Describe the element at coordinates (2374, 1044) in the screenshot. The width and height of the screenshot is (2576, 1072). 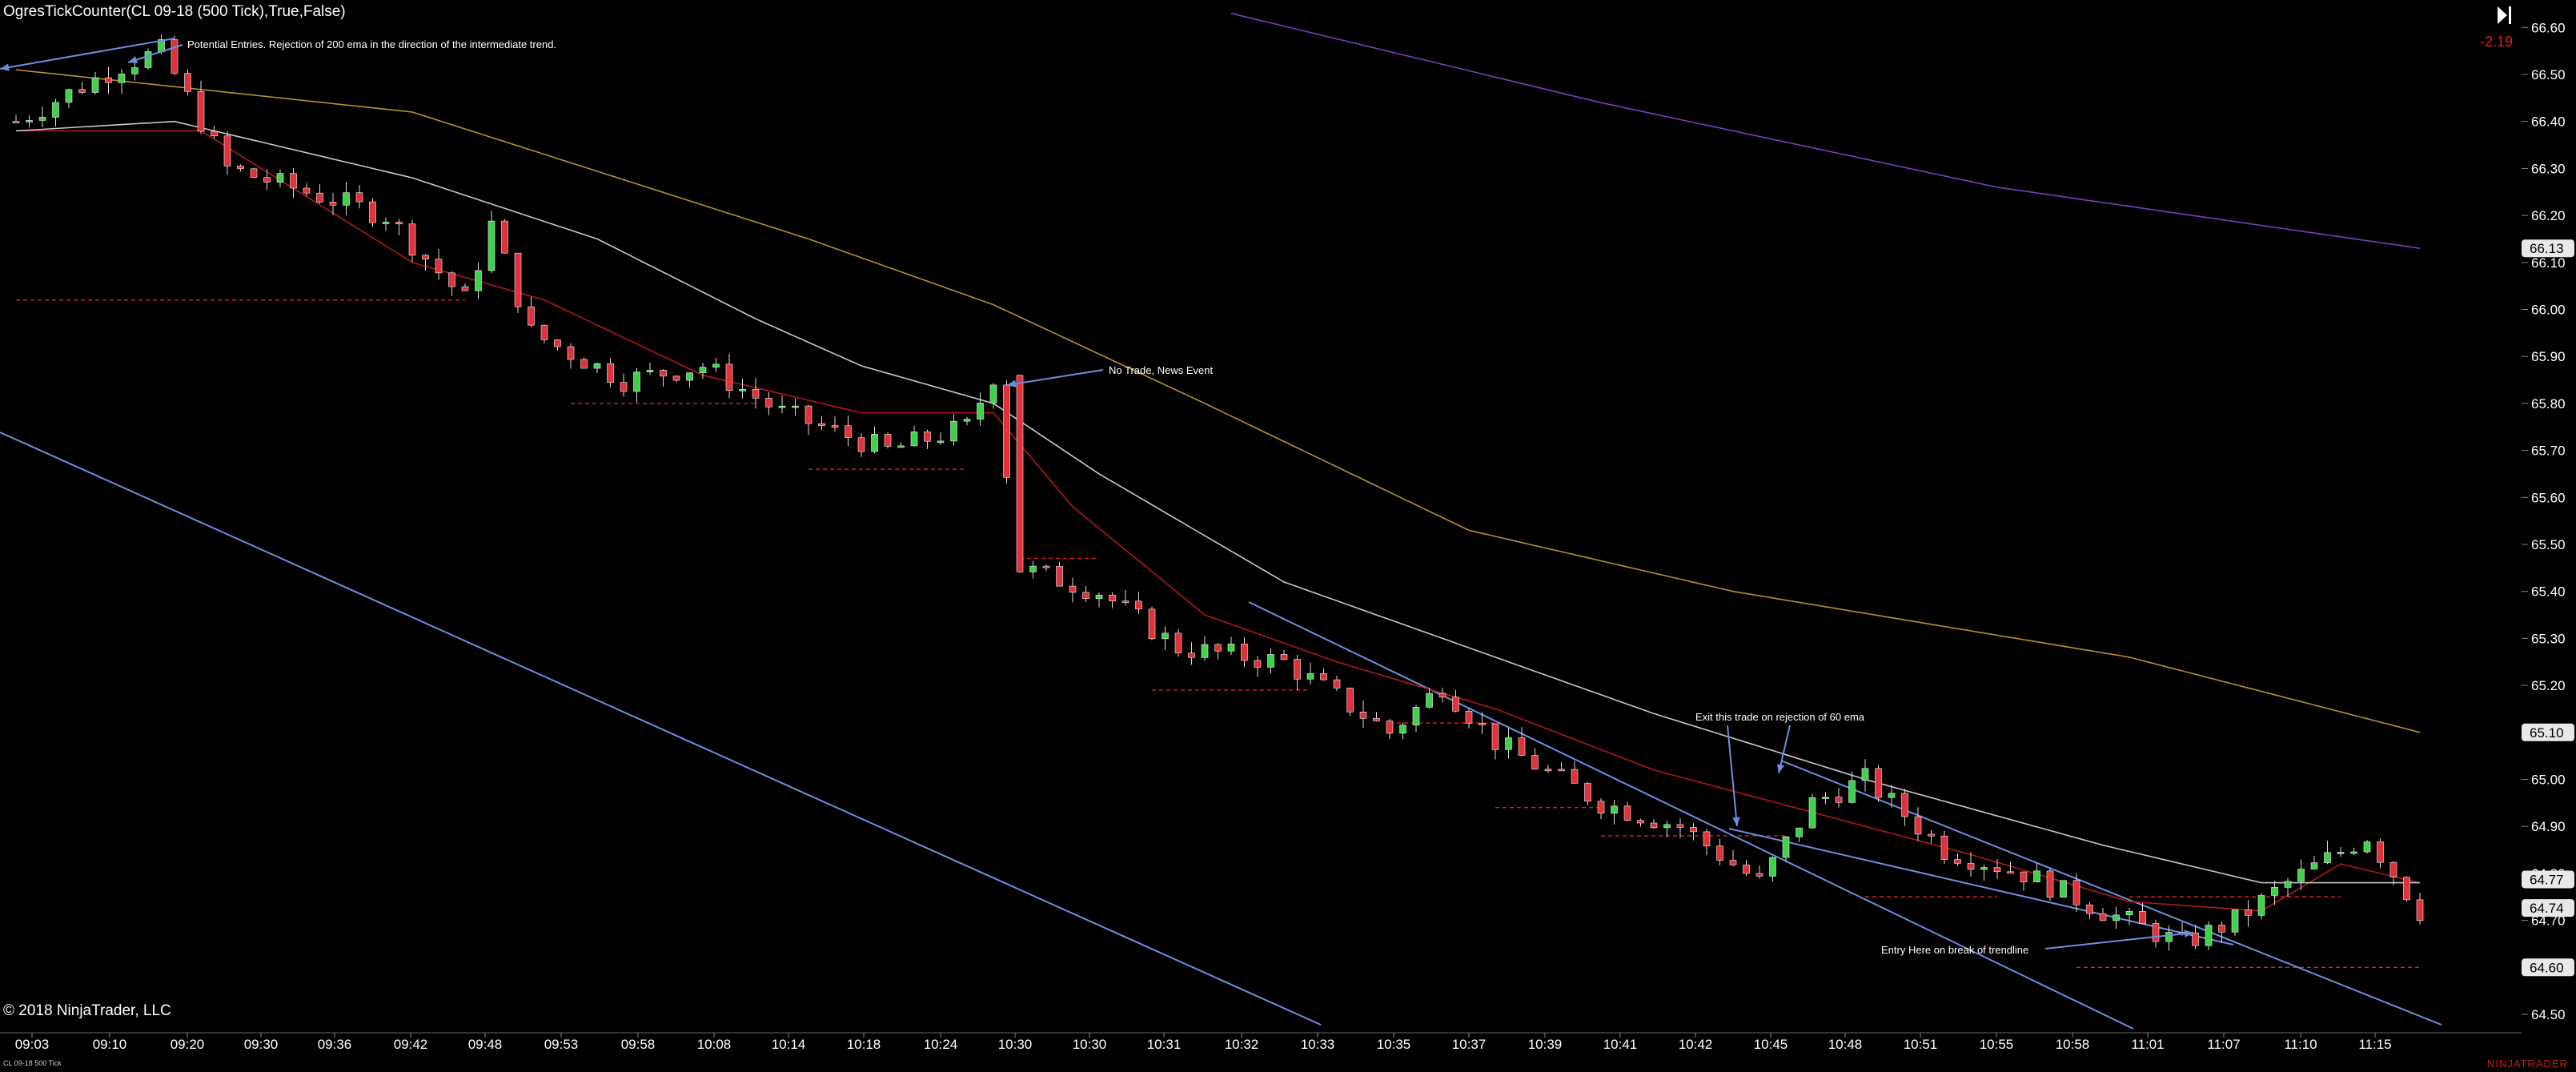
I see `x-tick-label: 11:15` at that location.